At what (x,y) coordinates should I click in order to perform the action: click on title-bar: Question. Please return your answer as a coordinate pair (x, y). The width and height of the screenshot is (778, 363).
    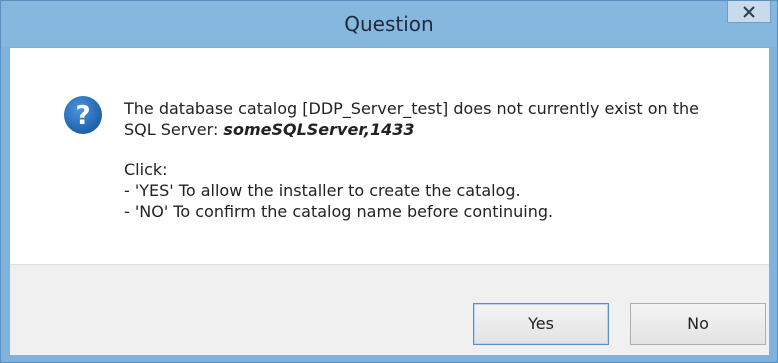
    Looking at the image, I should click on (389, 24).